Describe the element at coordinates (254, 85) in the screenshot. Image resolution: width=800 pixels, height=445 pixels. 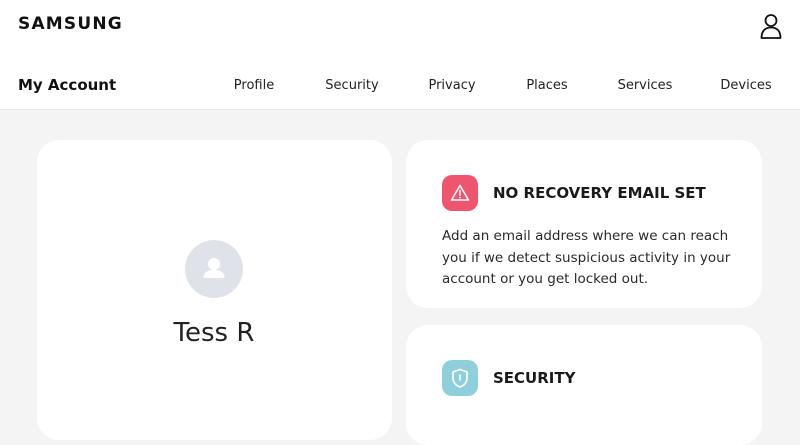
I see `nav-profile: Profile` at that location.